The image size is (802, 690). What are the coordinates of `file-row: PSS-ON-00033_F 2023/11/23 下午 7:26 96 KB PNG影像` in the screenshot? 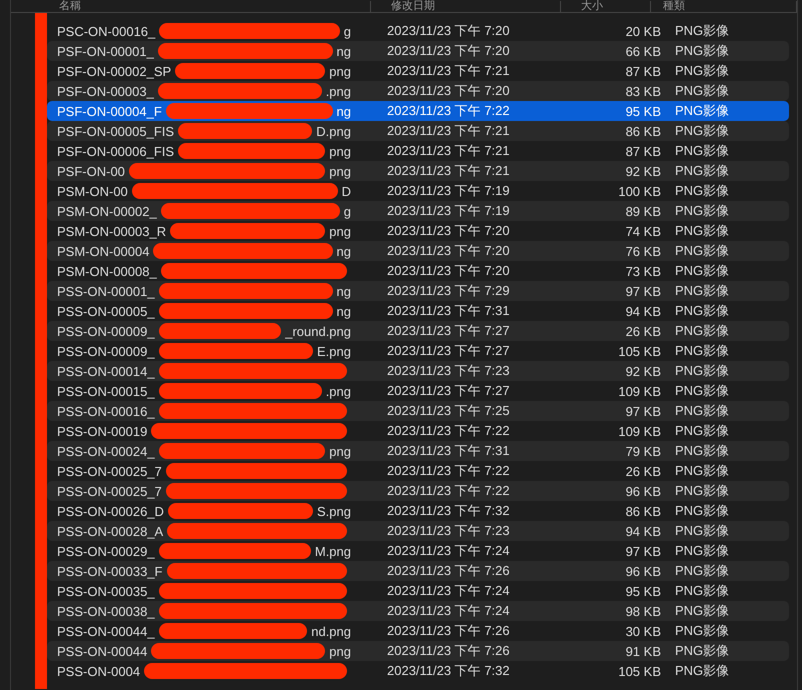 It's located at (418, 571).